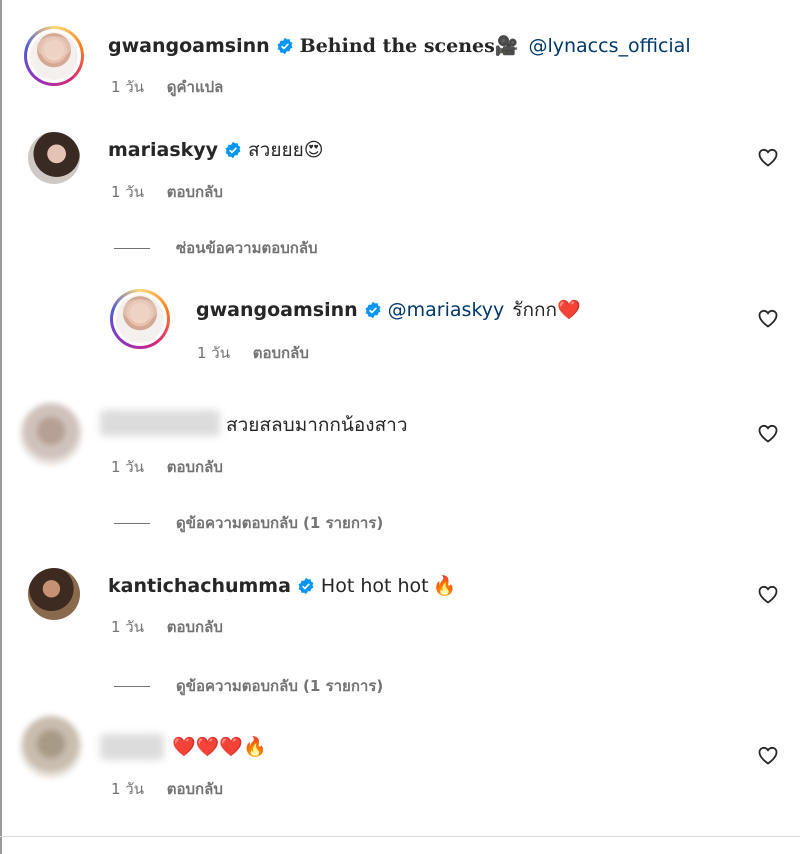 Image resolution: width=800 pixels, height=854 pixels. I want to click on fire-emoji: 🔥, so click(444, 586).